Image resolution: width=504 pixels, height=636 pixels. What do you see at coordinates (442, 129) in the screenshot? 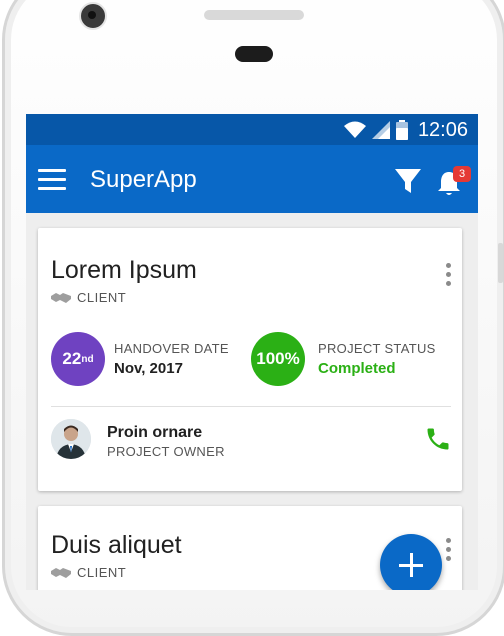
I see `clock: 12:06` at bounding box center [442, 129].